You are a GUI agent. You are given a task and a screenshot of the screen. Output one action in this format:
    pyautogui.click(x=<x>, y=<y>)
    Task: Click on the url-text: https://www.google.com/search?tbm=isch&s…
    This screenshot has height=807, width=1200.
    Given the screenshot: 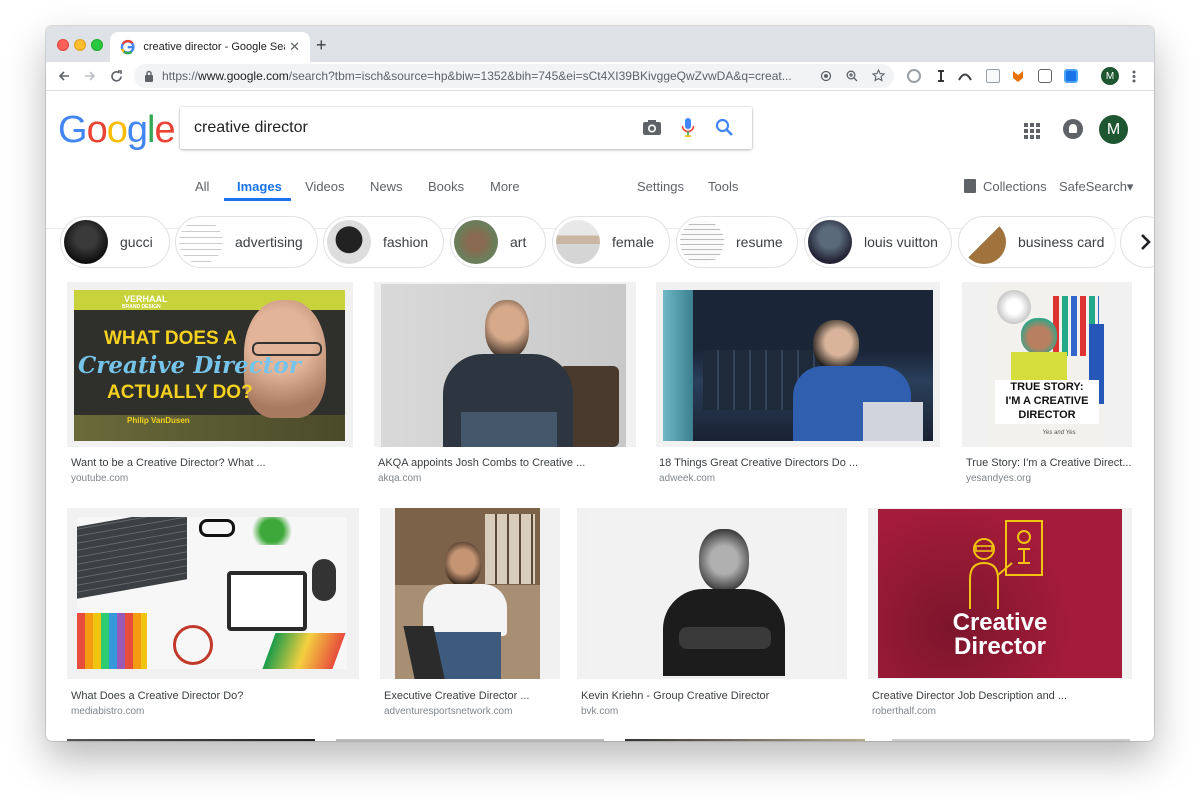 What is the action you would take?
    pyautogui.click(x=487, y=76)
    